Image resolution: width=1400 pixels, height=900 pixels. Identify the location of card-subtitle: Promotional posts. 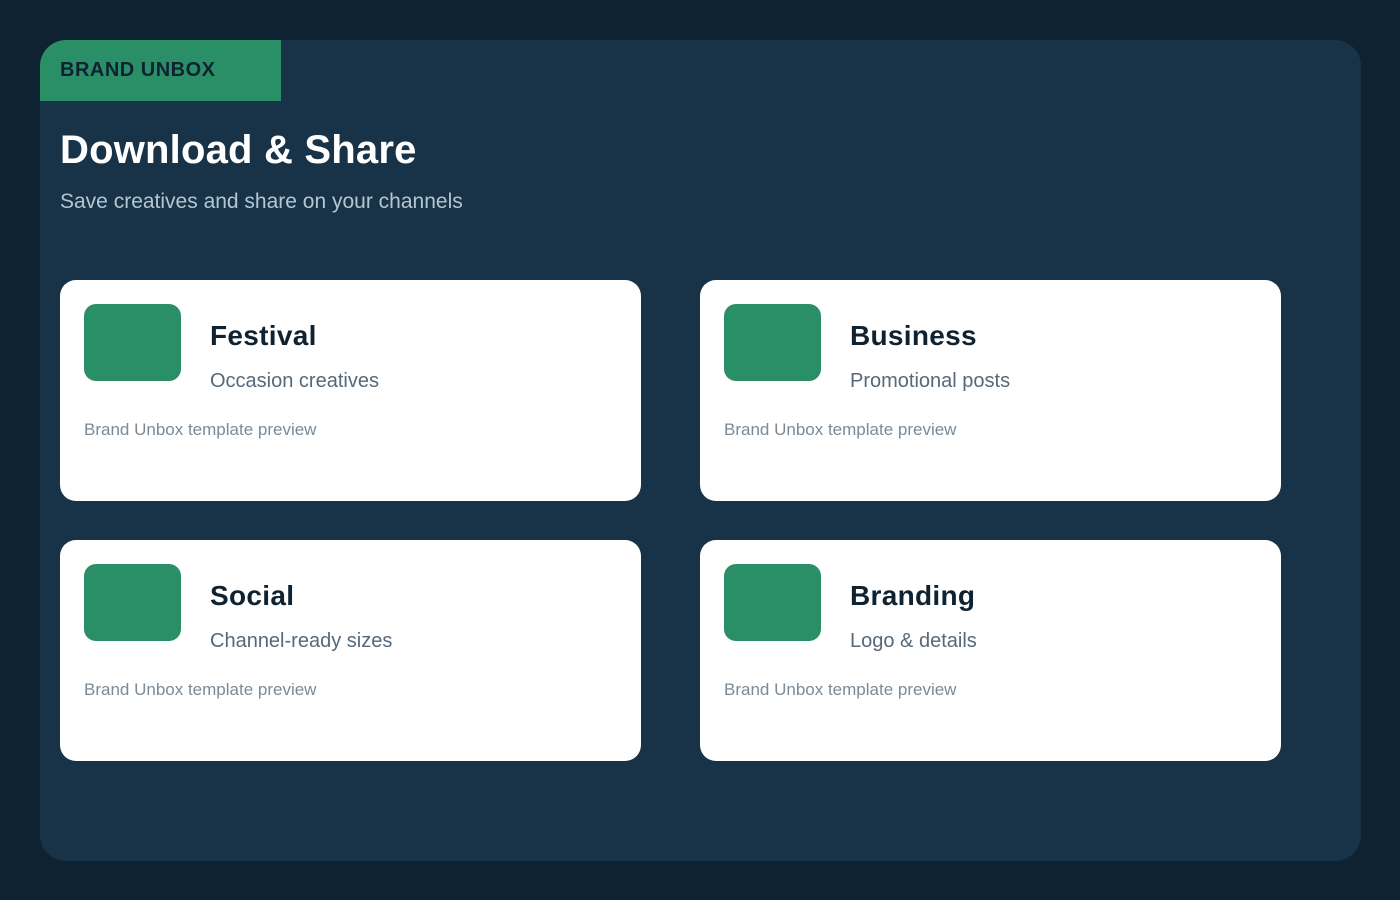
(930, 381).